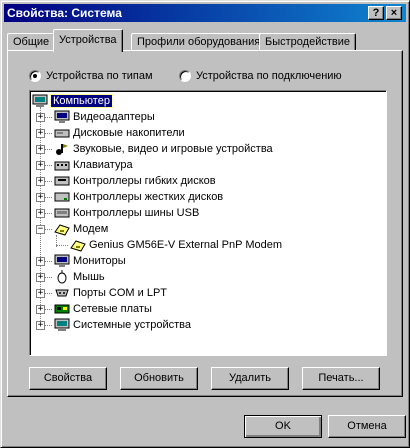  Describe the element at coordinates (185, 245) in the screenshot. I see `tree-item-label: Genius GM56E-V External PnP Modem` at that location.